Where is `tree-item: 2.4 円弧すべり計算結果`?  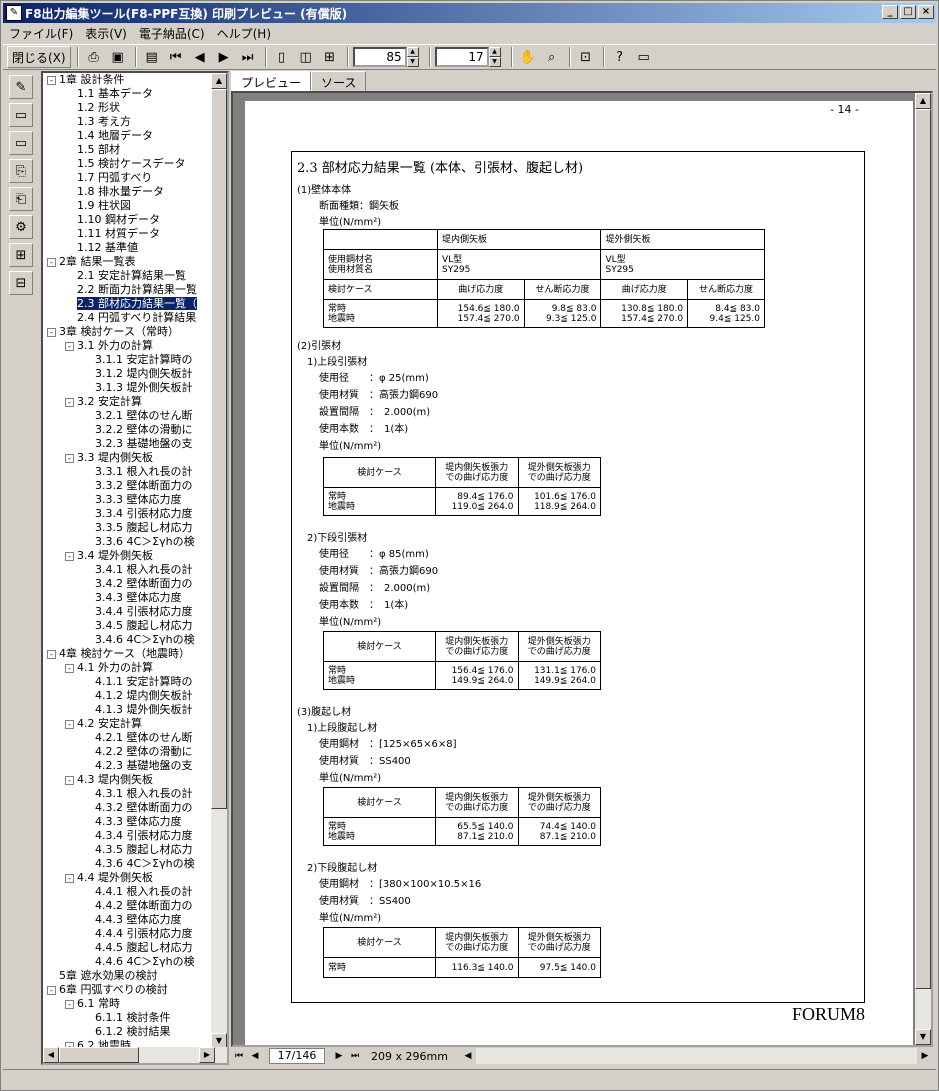
tree-item: 2.4 円弧すべり計算結果 is located at coordinates (129, 318).